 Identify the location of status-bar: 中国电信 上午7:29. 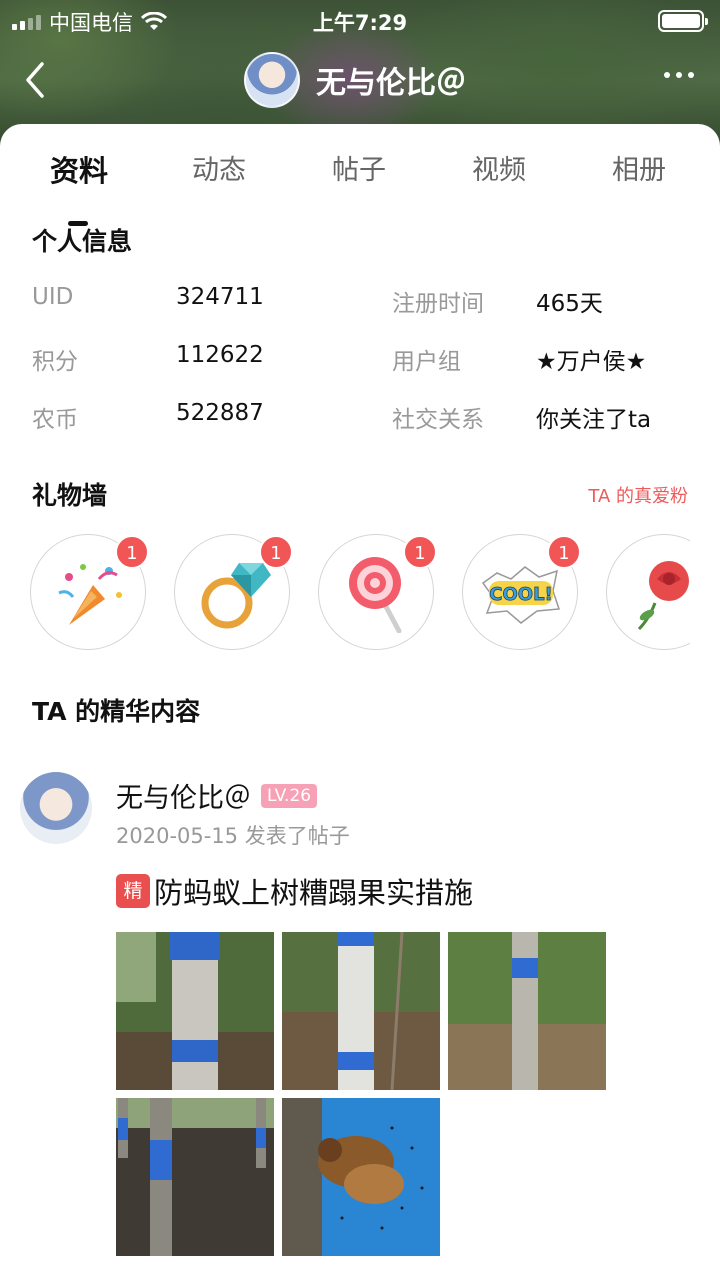
(360, 20).